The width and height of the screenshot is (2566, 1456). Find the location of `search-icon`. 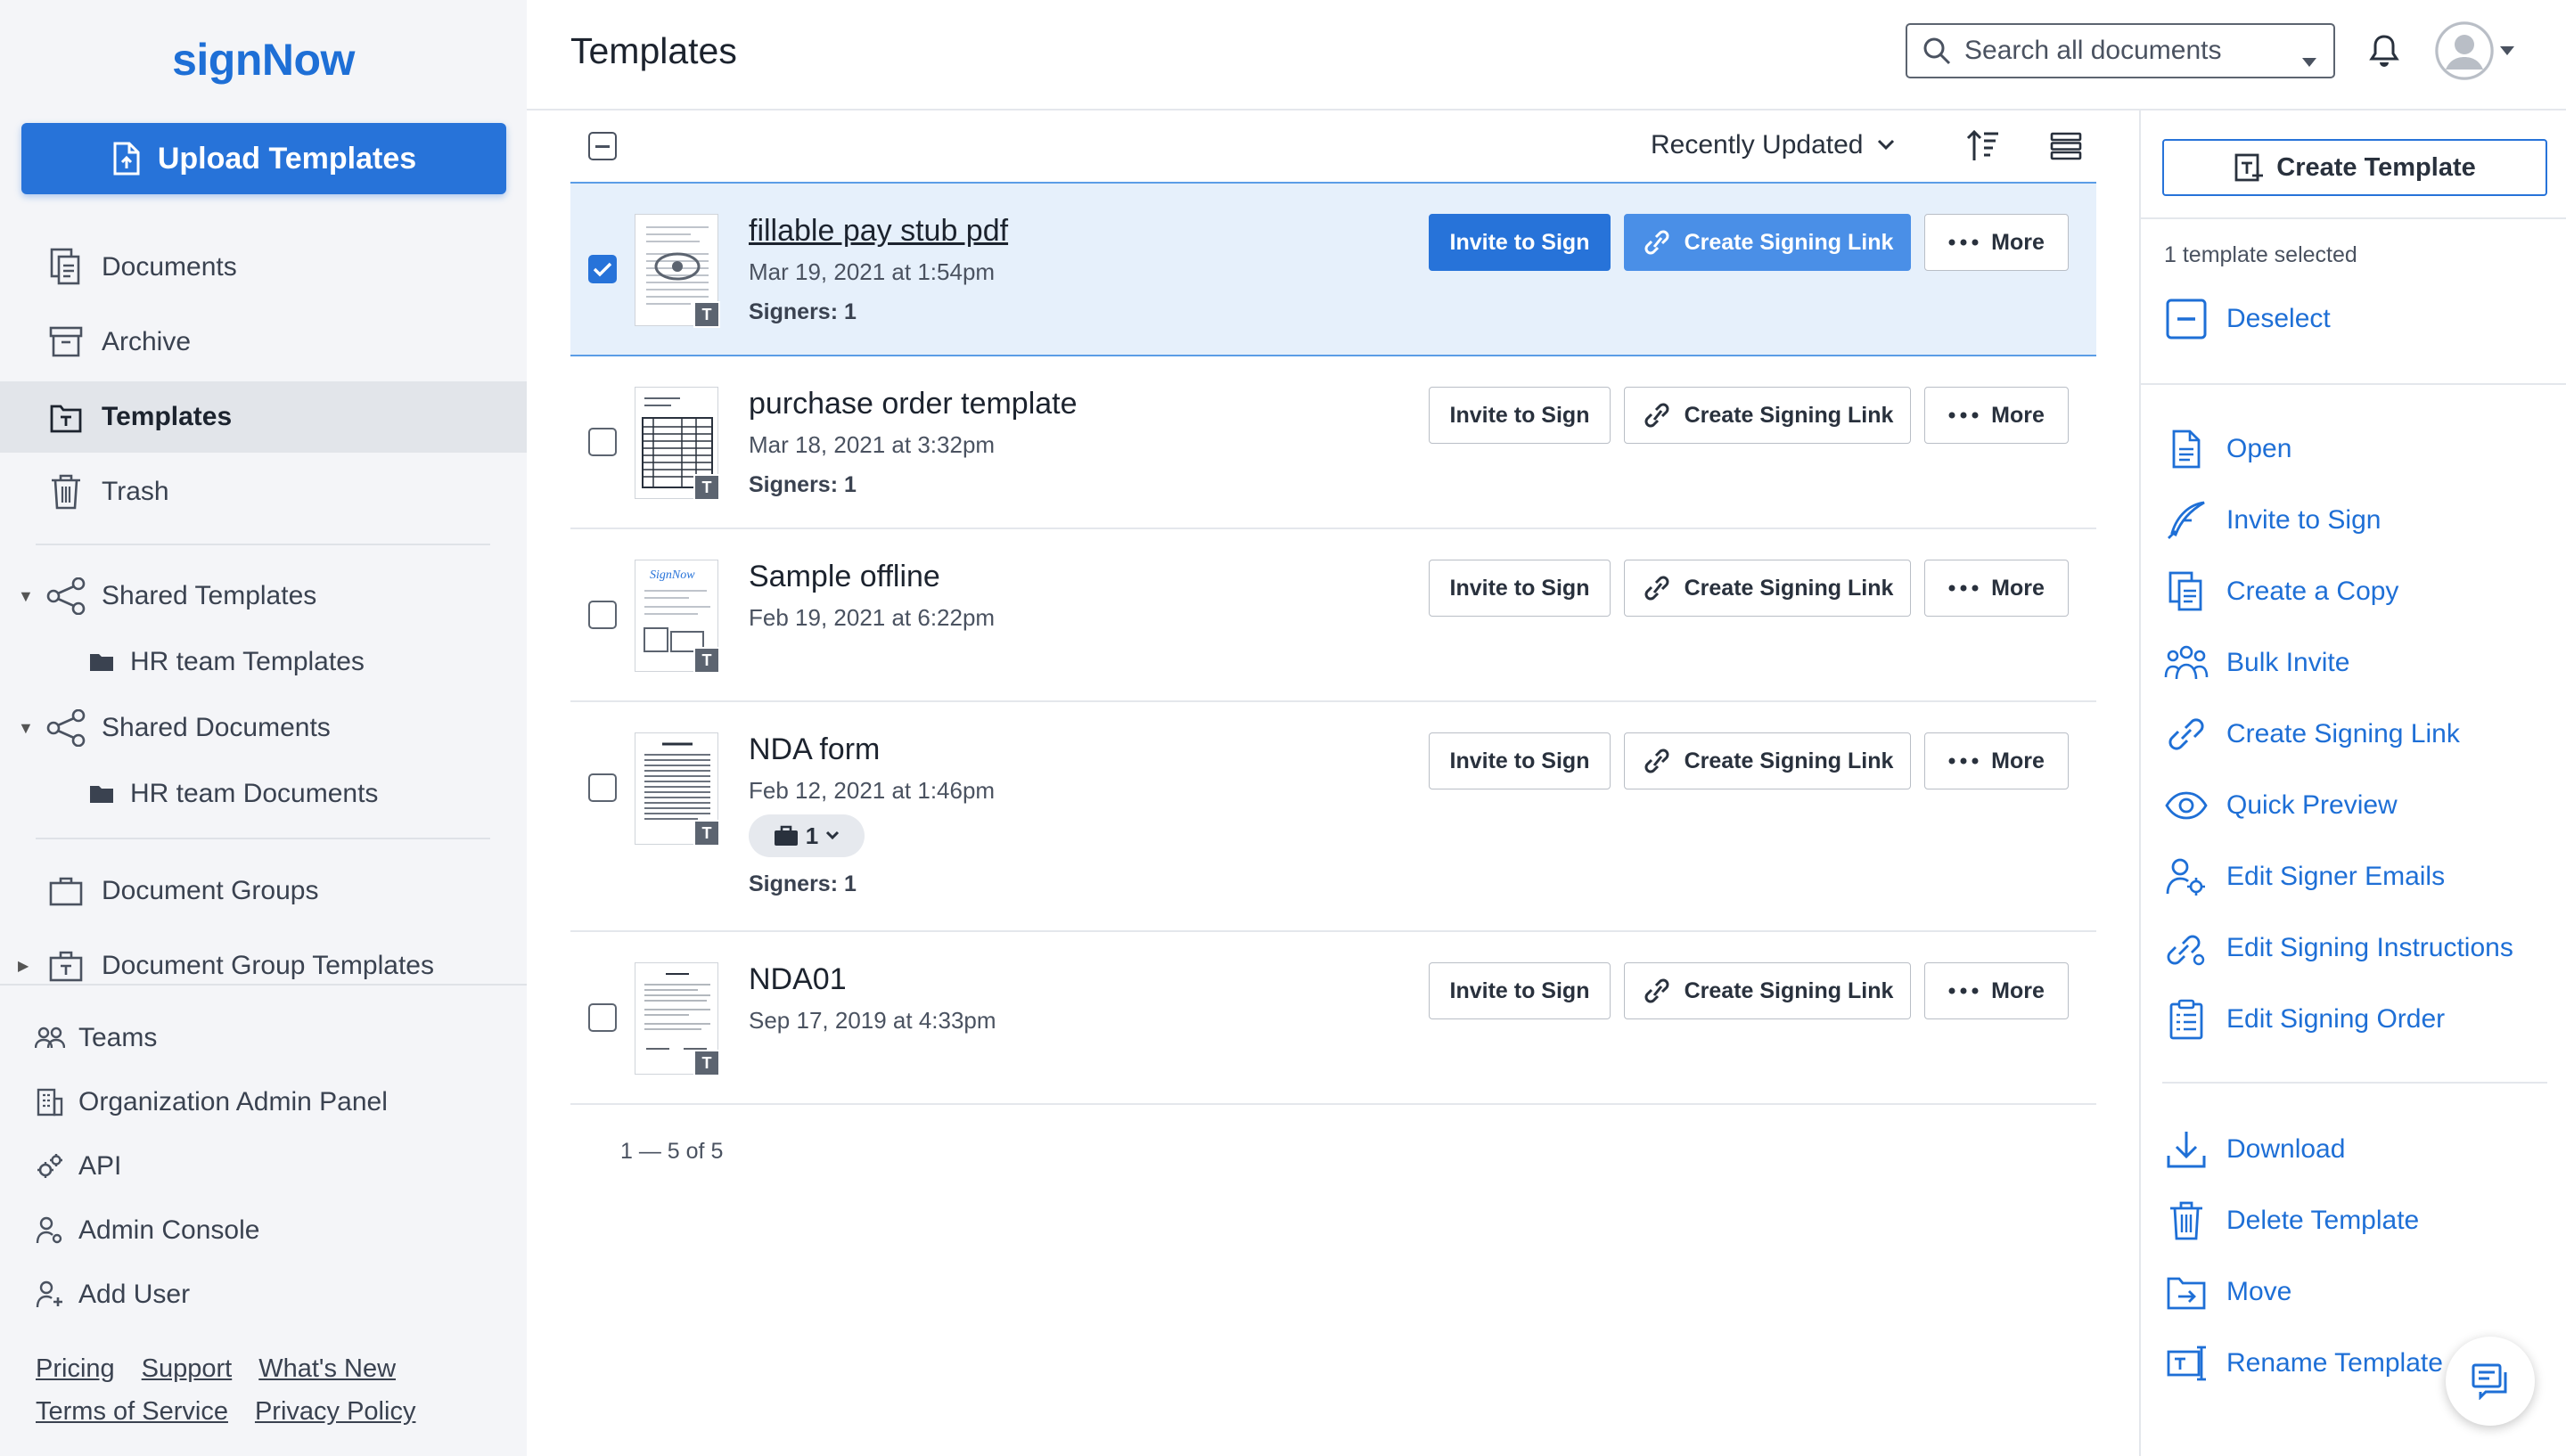

search-icon is located at coordinates (1937, 51).